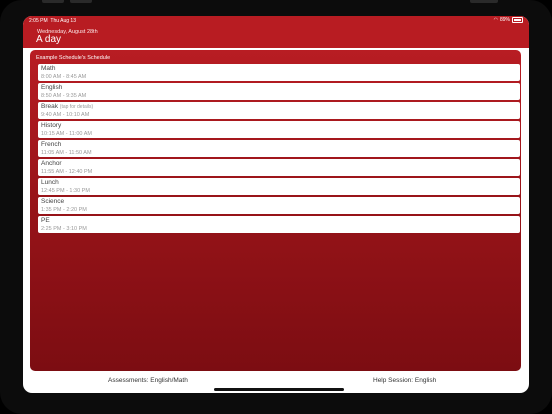  Describe the element at coordinates (65, 114) in the screenshot. I see `schedule-item-time: 9:40 AM - 10:10 AM` at that location.